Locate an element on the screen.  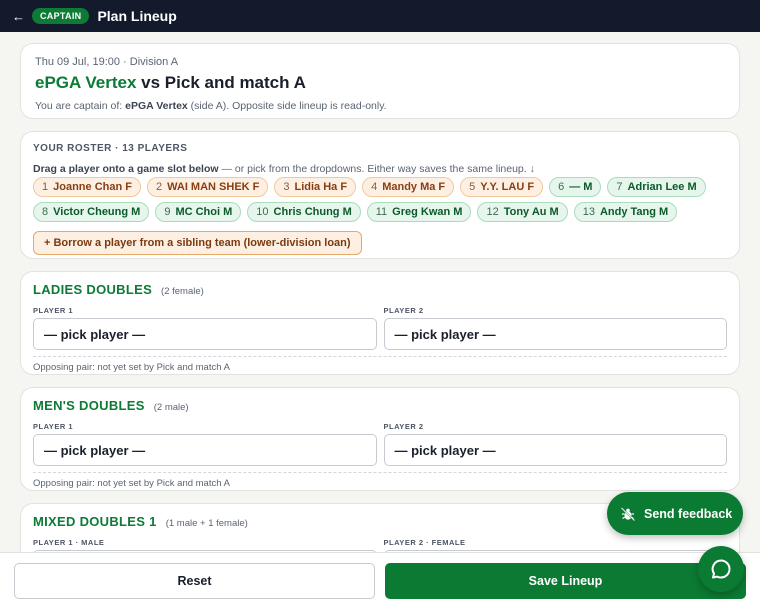
player-number: 2 is located at coordinates (159, 187).